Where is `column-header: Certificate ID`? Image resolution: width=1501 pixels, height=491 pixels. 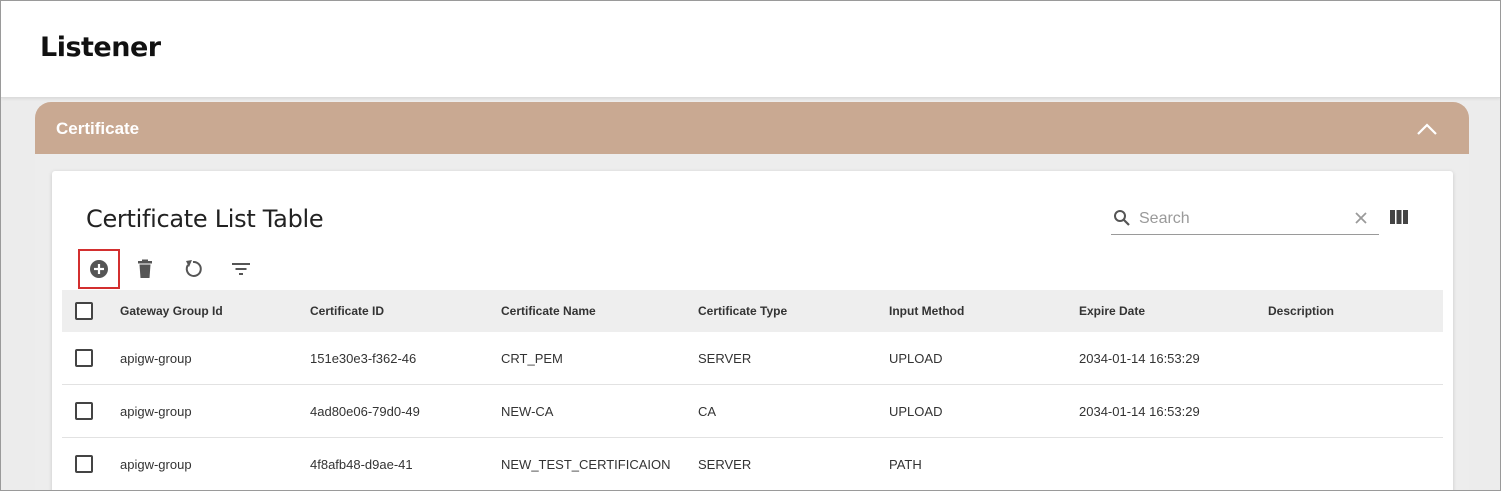
column-header: Certificate ID is located at coordinates (347, 311).